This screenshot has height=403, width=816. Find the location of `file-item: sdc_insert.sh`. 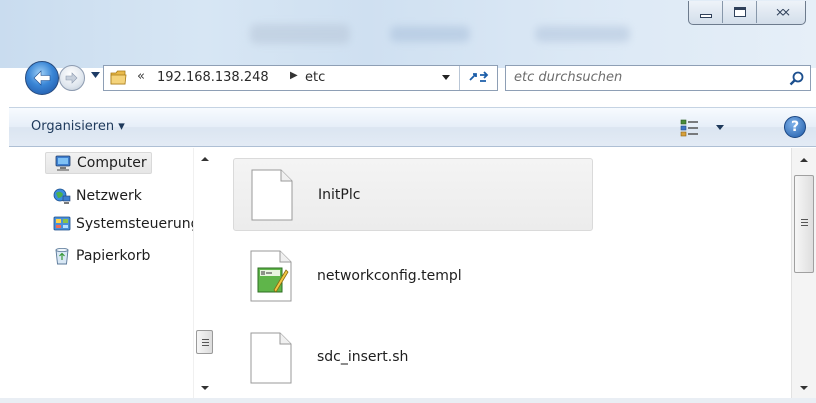

file-item: sdc_insert.sh is located at coordinates (413, 356).